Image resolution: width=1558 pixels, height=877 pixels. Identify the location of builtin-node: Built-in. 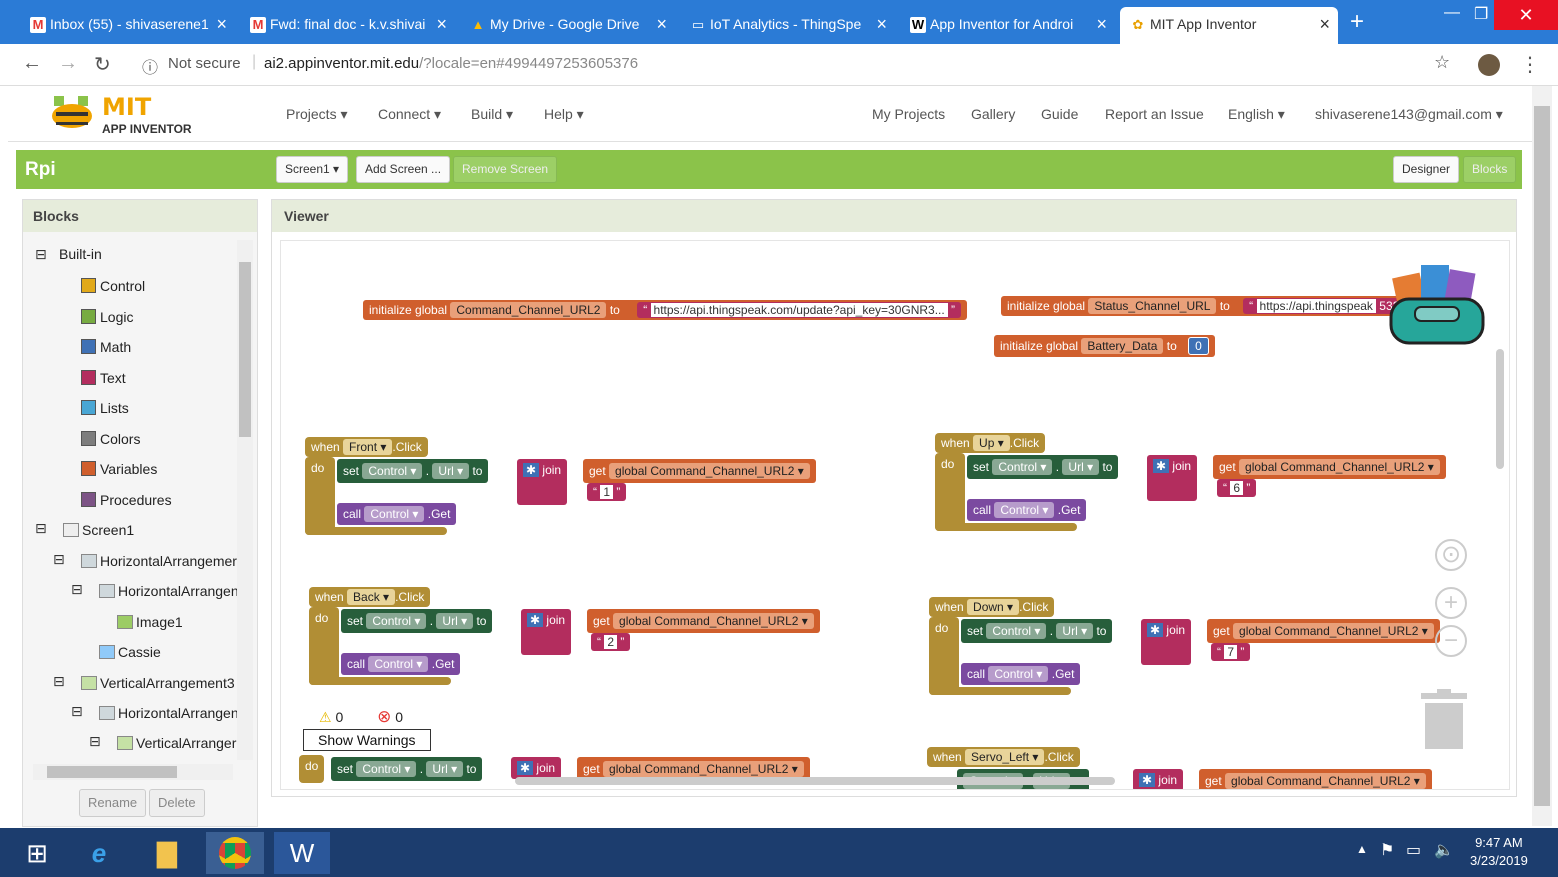
(80, 254).